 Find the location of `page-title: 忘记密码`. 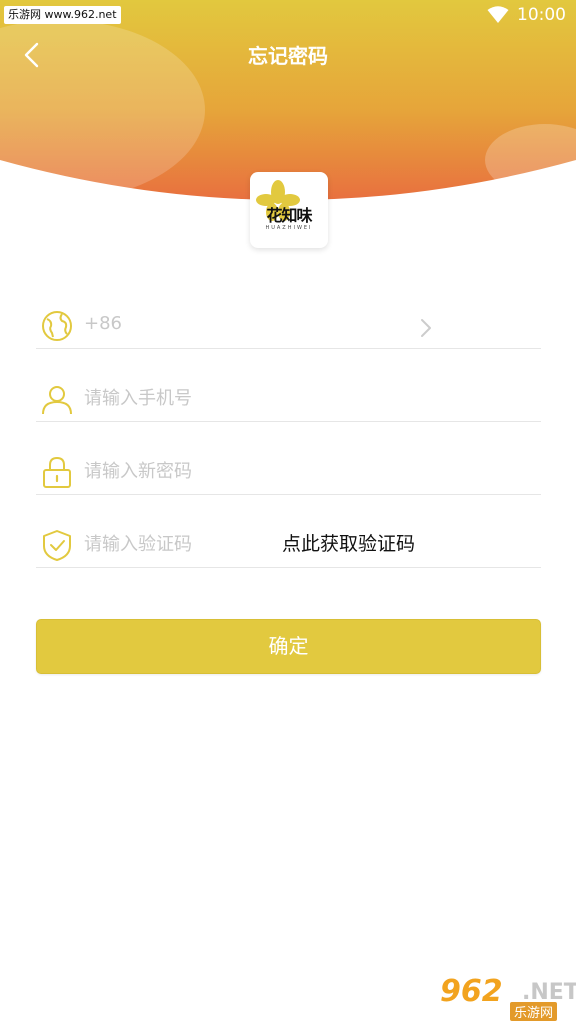

page-title: 忘记密码 is located at coordinates (288, 56).